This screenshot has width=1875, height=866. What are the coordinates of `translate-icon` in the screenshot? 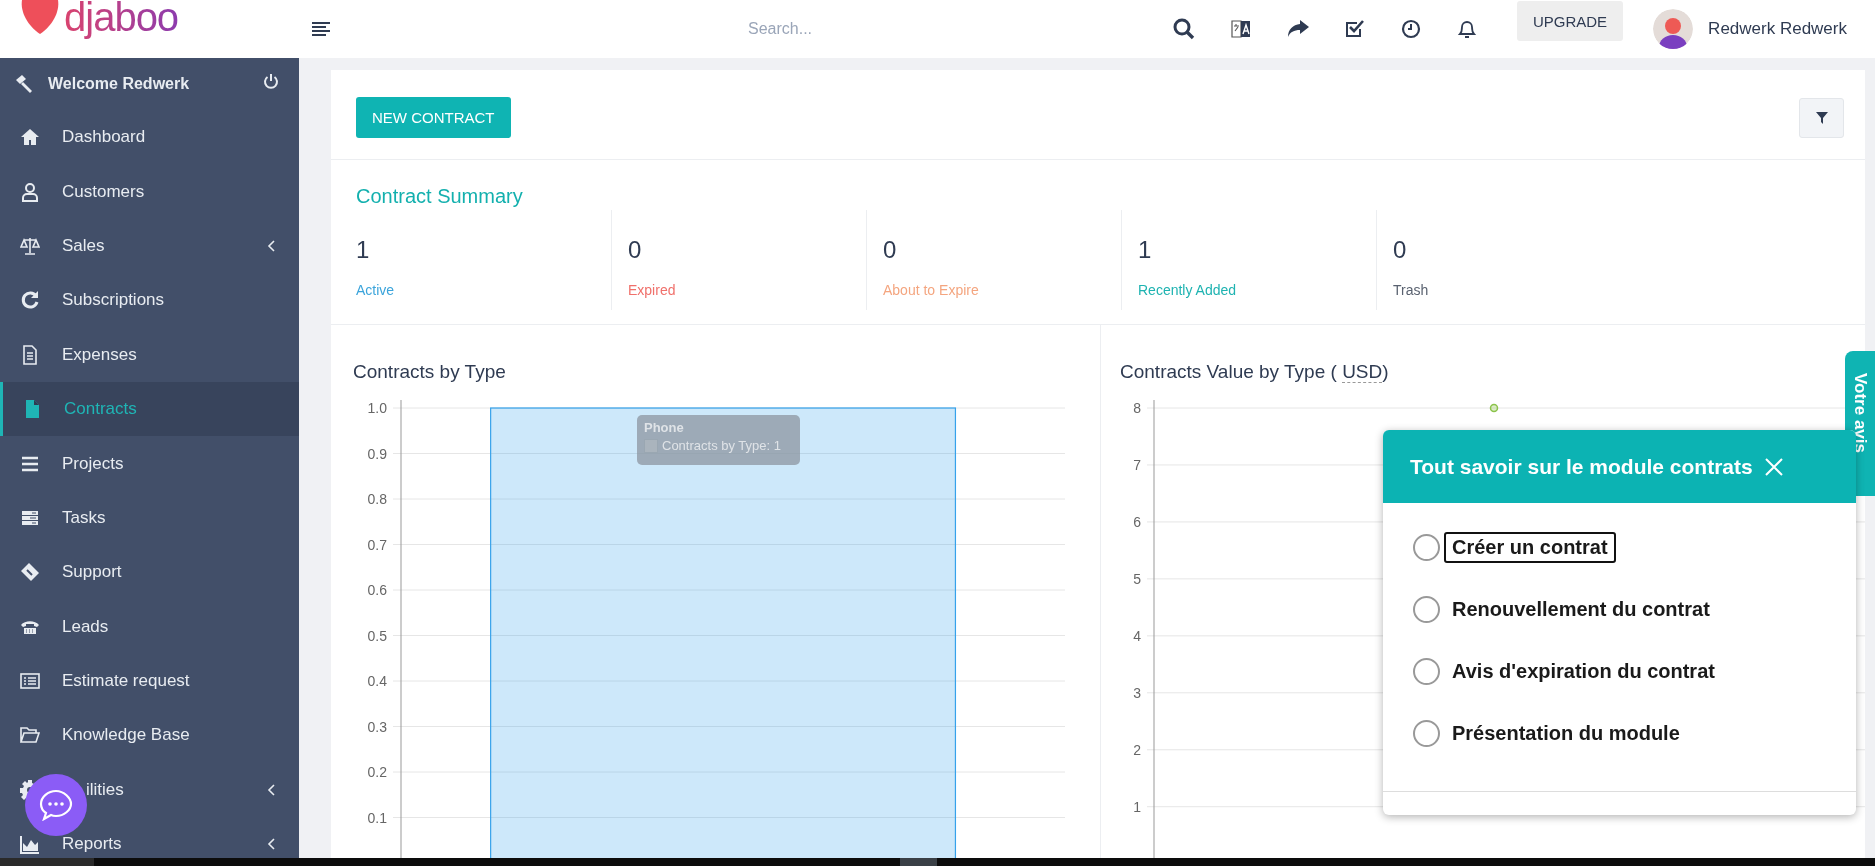 It's located at (1240, 29).